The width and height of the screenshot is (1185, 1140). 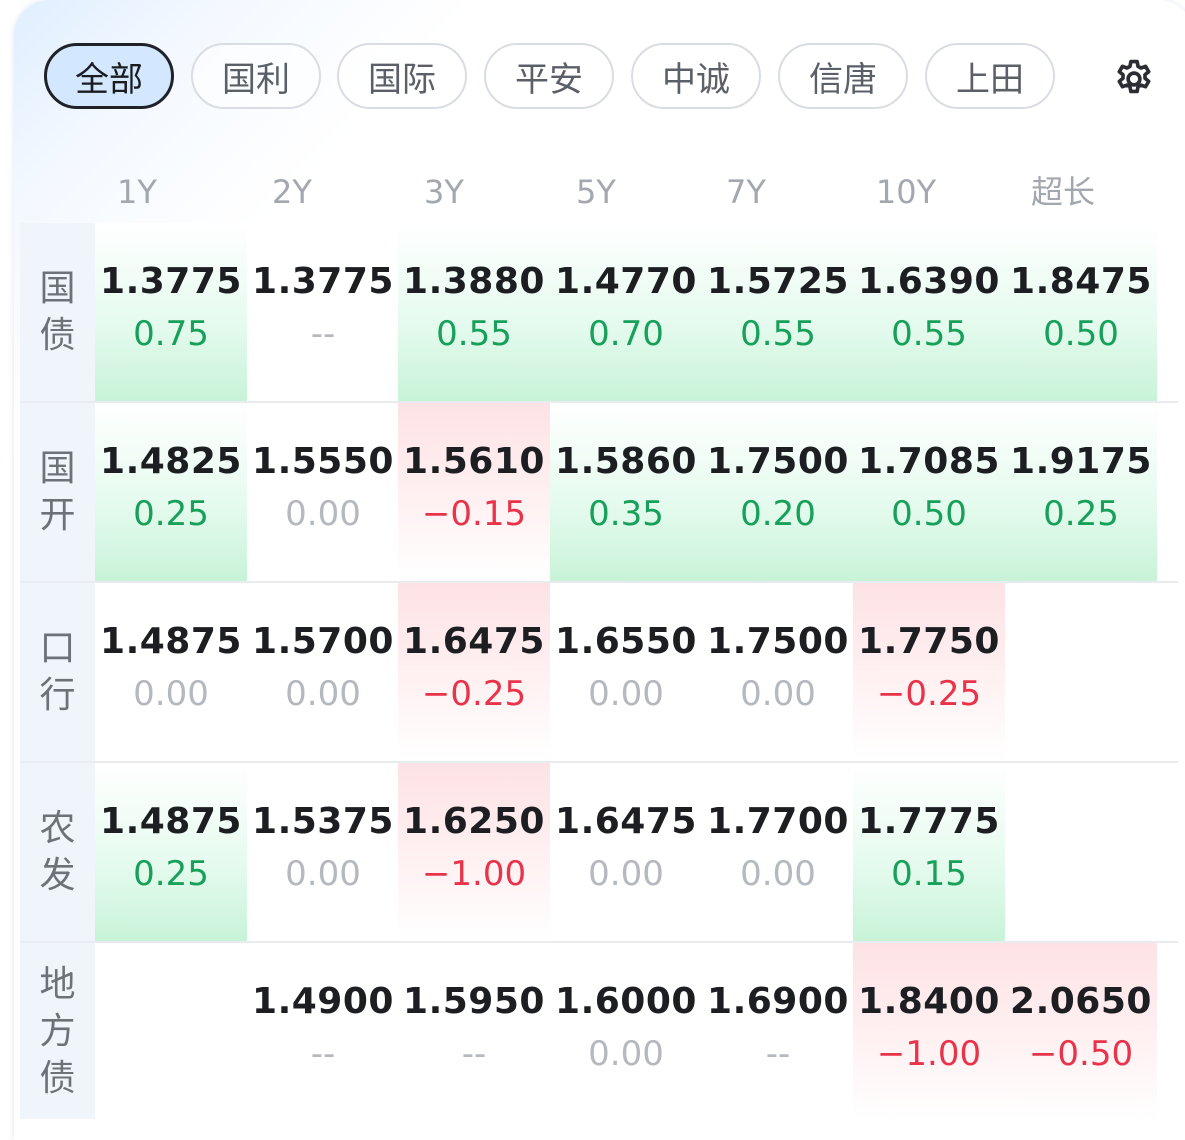 I want to click on rate-value: 1.7775, so click(x=929, y=821).